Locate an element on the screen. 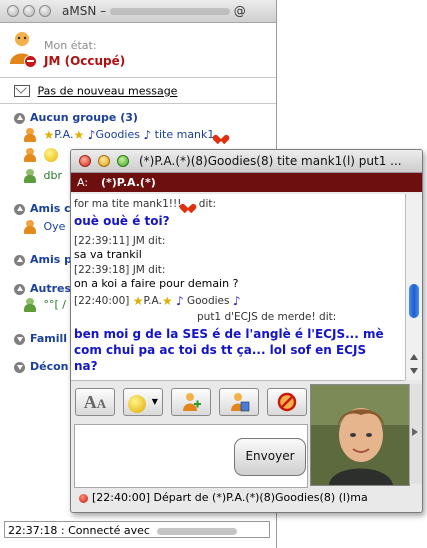 This screenshot has height=548, width=427. expand-arrow-icon is located at coordinates (415, 432).